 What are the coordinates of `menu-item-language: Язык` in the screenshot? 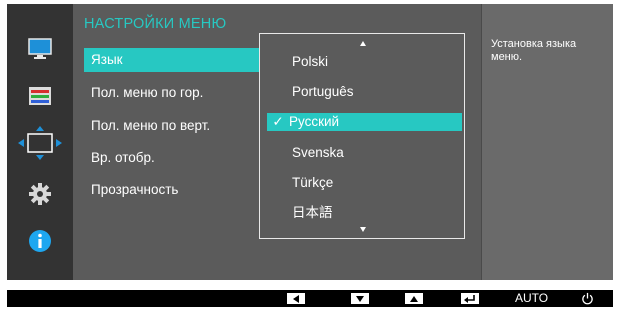 It's located at (186, 60).